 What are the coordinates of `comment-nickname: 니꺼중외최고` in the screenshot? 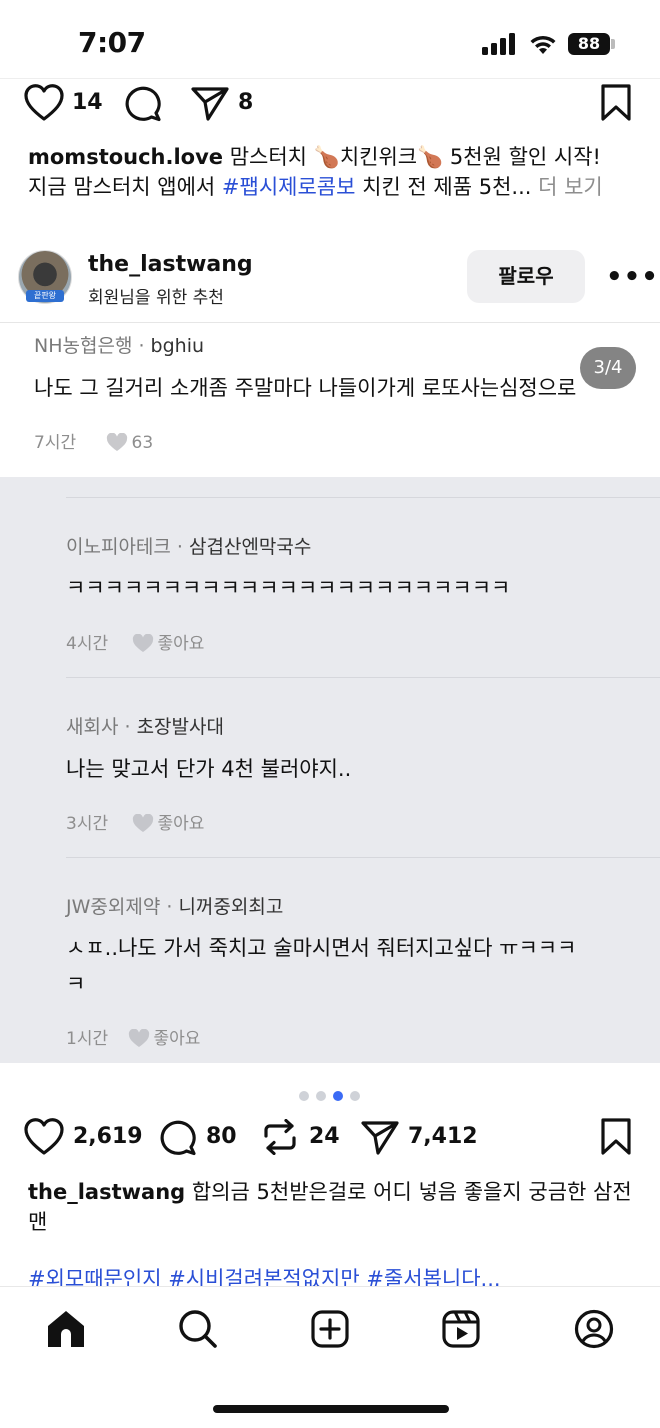 It's located at (230, 907).